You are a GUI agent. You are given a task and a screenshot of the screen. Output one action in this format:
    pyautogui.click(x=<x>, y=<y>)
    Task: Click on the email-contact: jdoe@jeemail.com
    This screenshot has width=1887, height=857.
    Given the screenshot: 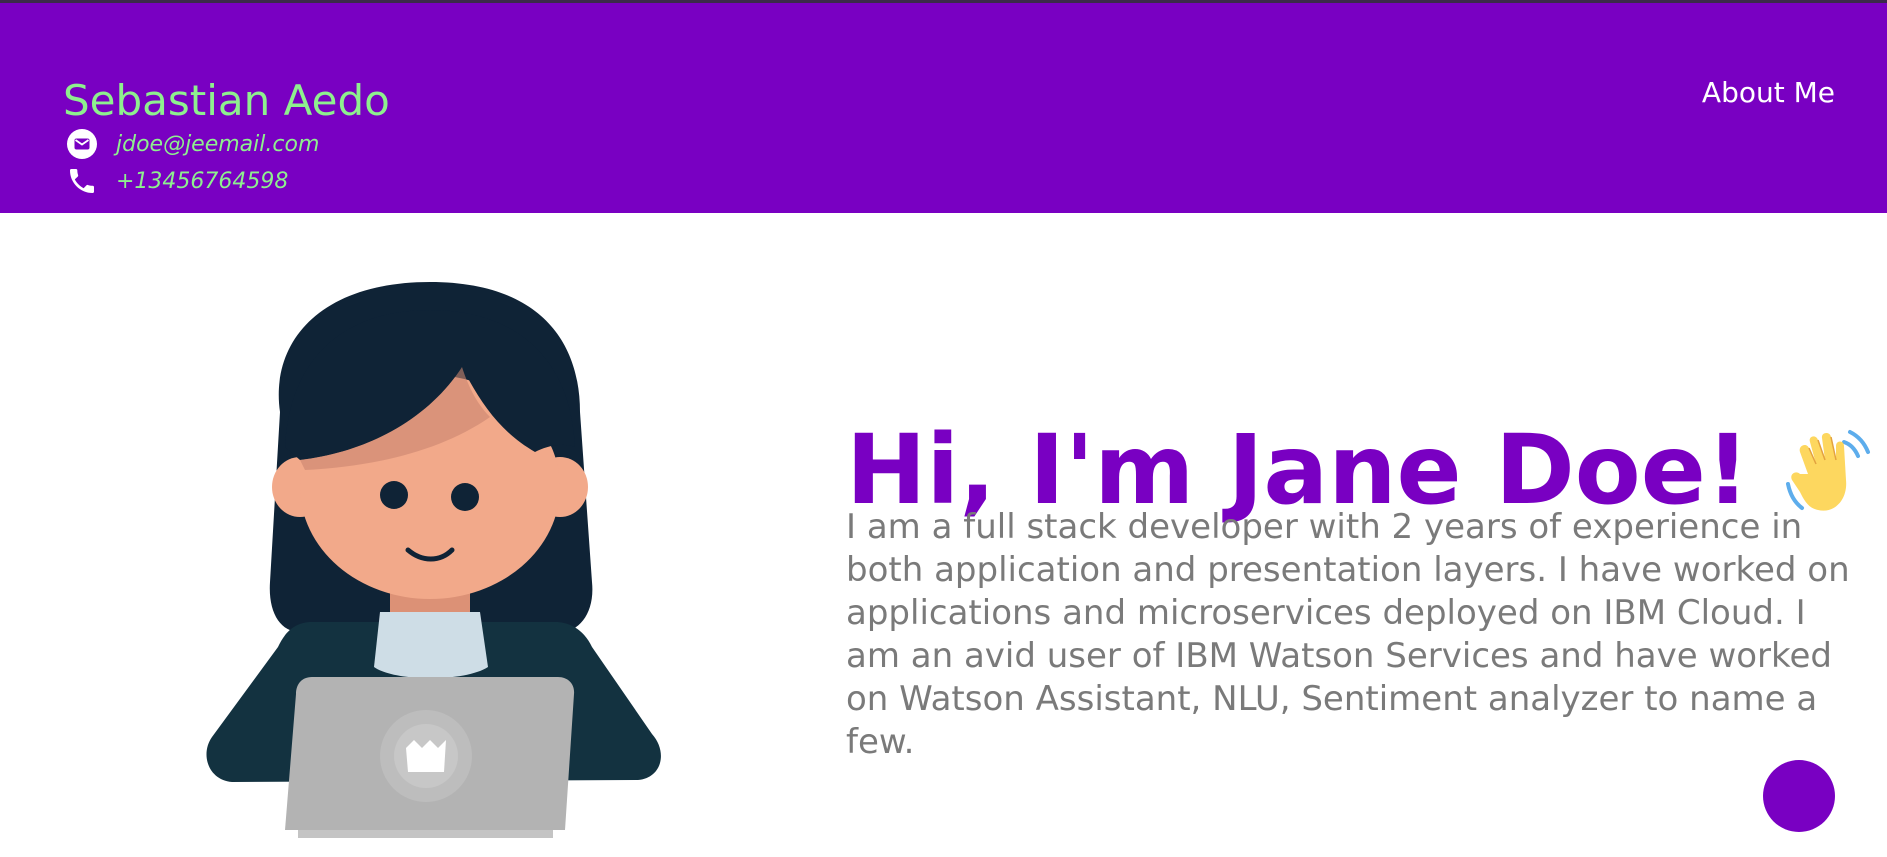 What is the action you would take?
    pyautogui.click(x=192, y=144)
    